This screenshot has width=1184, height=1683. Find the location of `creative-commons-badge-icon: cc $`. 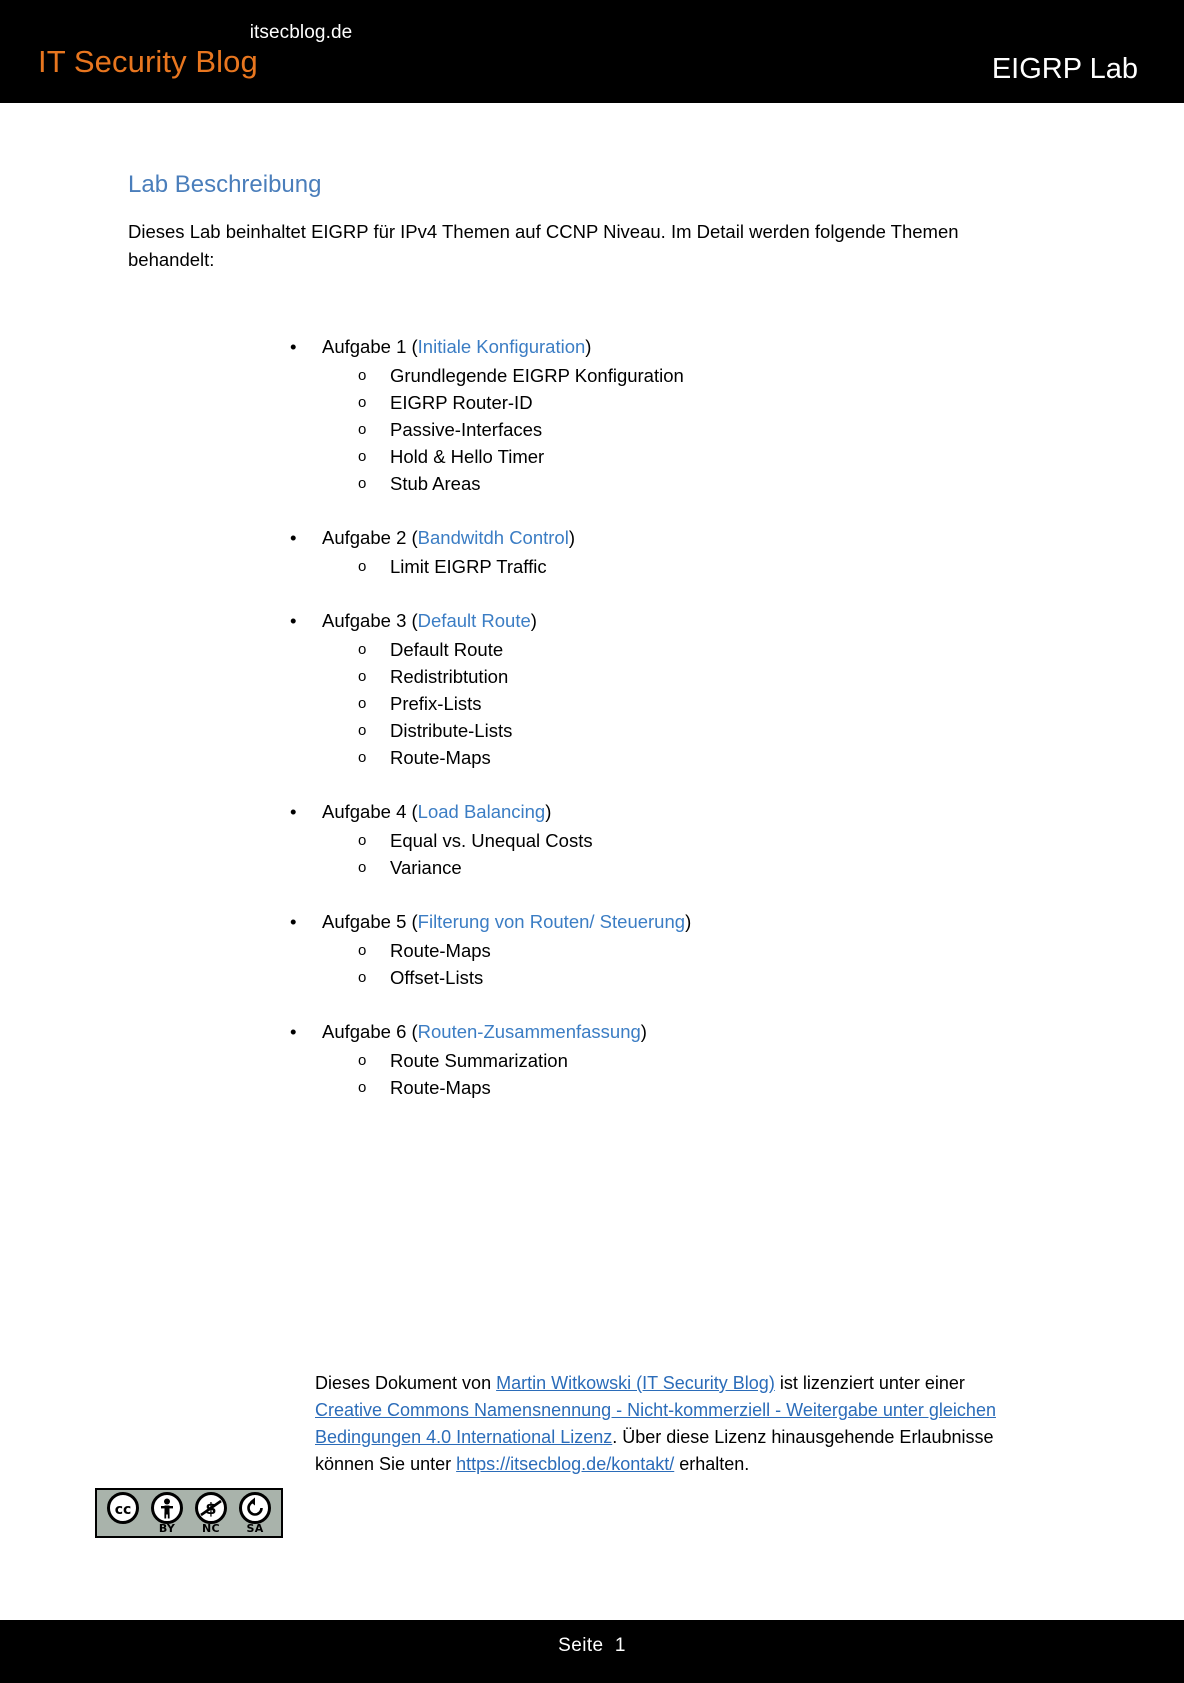

creative-commons-badge-icon: cc $ is located at coordinates (189, 1513).